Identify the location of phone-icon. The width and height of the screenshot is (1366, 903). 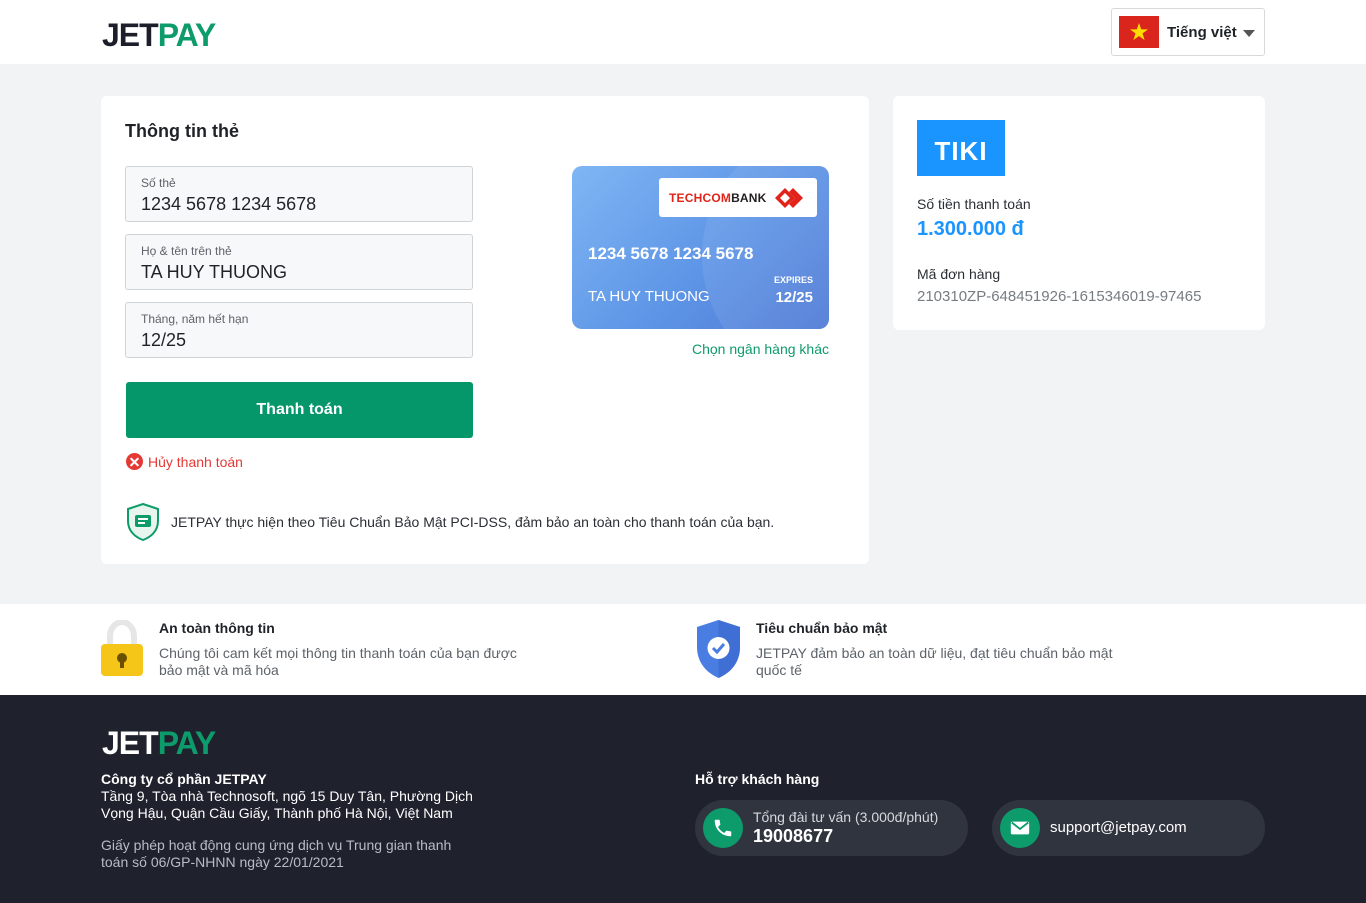
(723, 828).